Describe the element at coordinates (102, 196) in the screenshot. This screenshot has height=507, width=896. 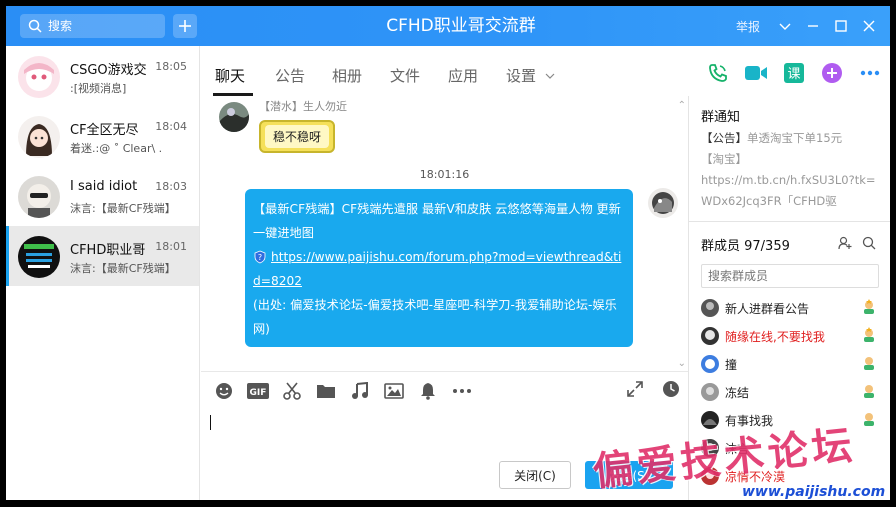
I see `session-item: I said idiot 18:03 沫言:【最新CF残端】` at that location.